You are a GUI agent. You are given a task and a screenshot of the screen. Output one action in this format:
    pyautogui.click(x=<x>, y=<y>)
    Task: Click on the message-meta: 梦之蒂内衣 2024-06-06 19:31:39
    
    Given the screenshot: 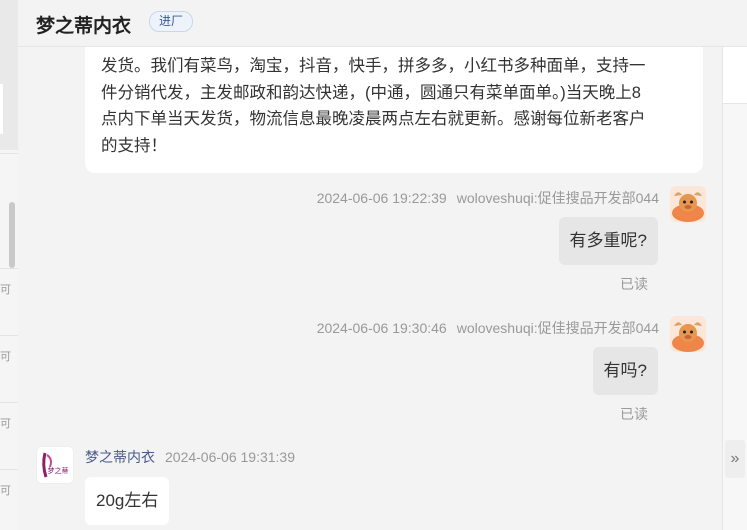 What is the action you would take?
    pyautogui.click(x=190, y=457)
    